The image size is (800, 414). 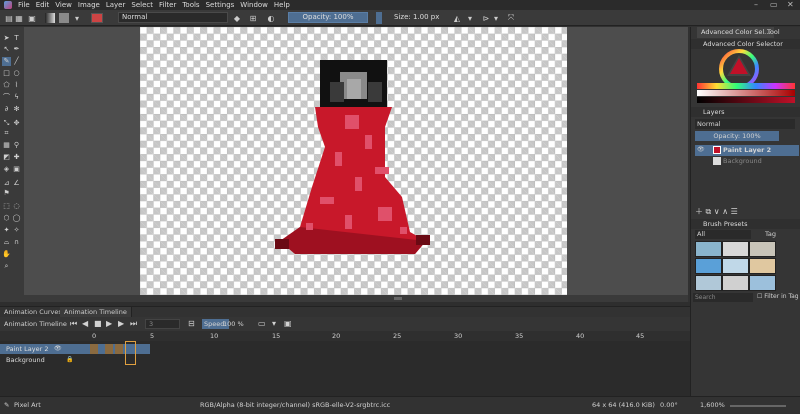 What do you see at coordinates (6, 109) in the screenshot?
I see `dynamic-brush-icon: ∂` at bounding box center [6, 109].